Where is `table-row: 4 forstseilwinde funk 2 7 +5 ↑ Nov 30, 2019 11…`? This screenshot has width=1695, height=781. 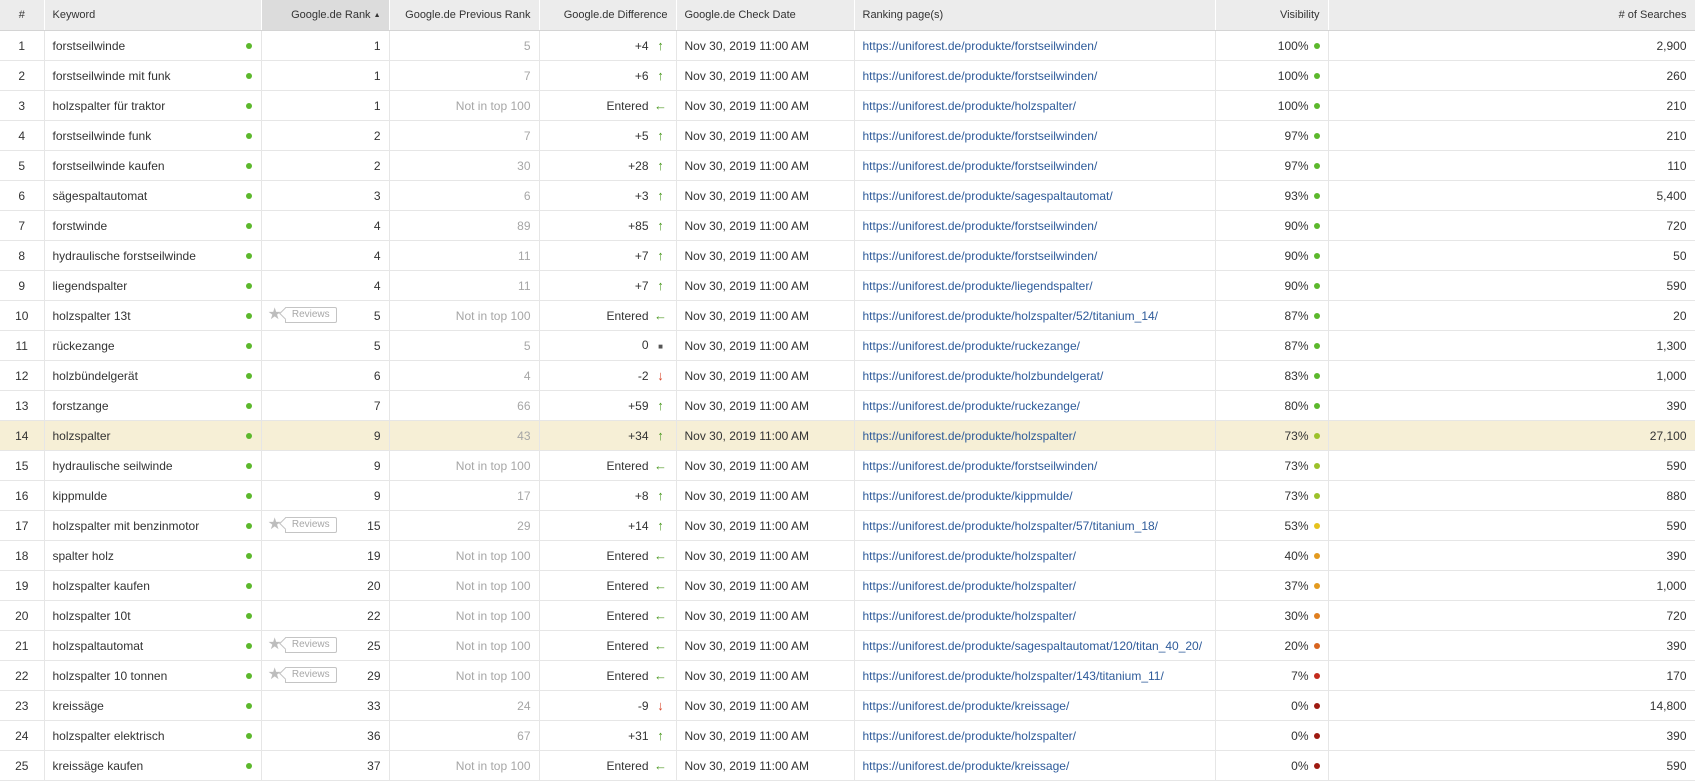 table-row: 4 forstseilwinde funk 2 7 +5 ↑ Nov 30, 2019 11… is located at coordinates (847, 135).